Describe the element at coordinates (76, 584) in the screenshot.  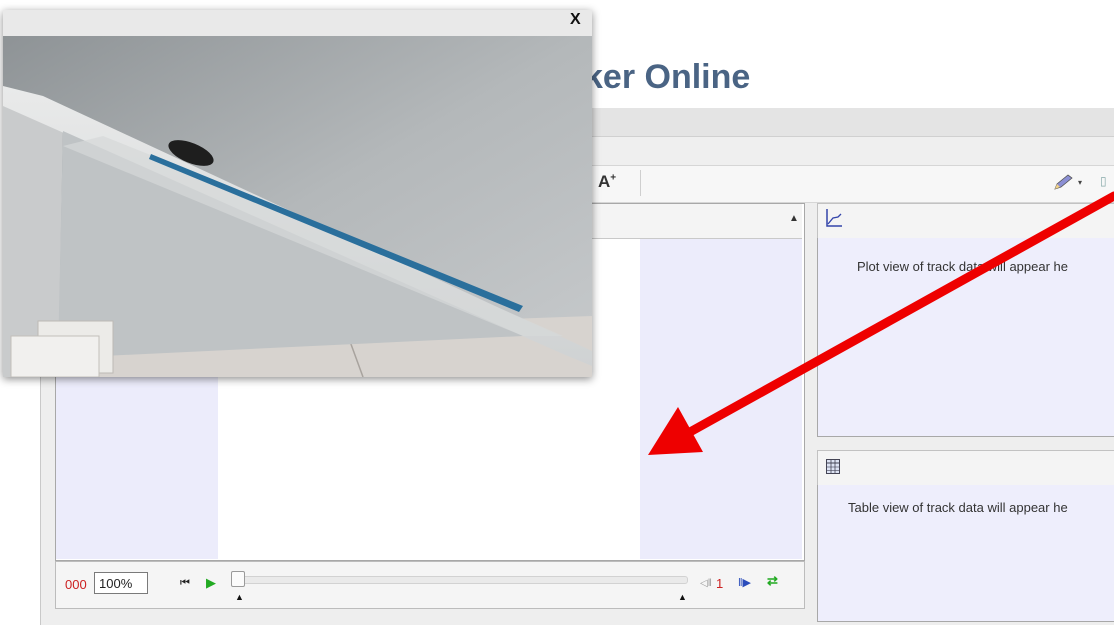
I see `frame-counter: 000` at that location.